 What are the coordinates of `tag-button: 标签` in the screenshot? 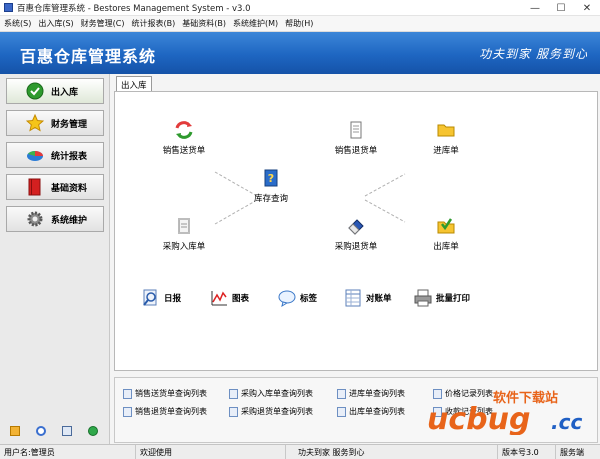 It's located at (297, 298).